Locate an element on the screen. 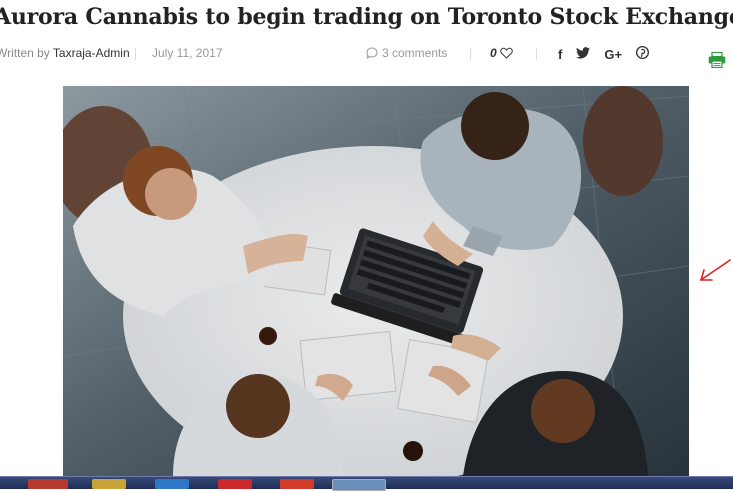 This screenshot has height=491, width=733. comments-link: 3 comments is located at coordinates (406, 53).